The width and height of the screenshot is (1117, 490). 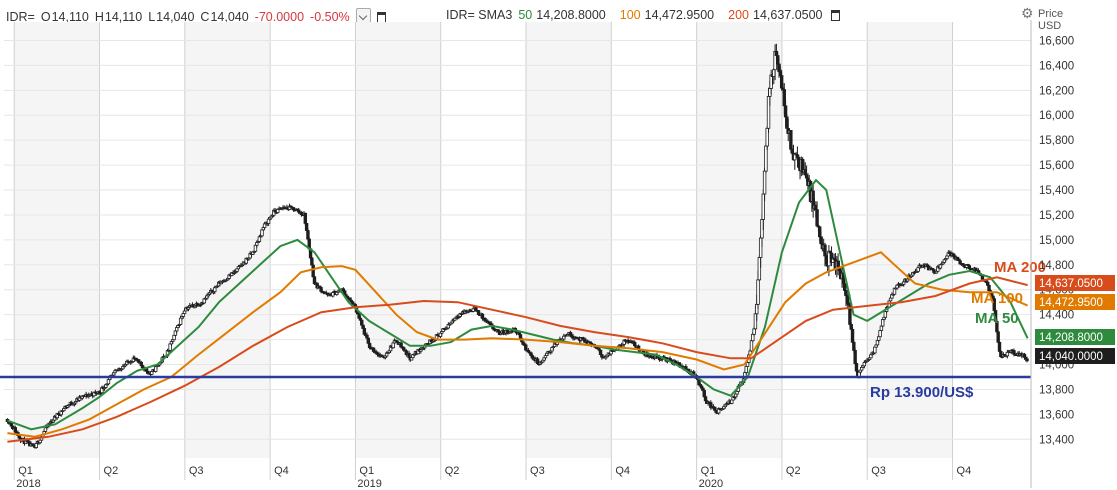 What do you see at coordinates (1056, 216) in the screenshot?
I see `price-tick-label: 15,200` at bounding box center [1056, 216].